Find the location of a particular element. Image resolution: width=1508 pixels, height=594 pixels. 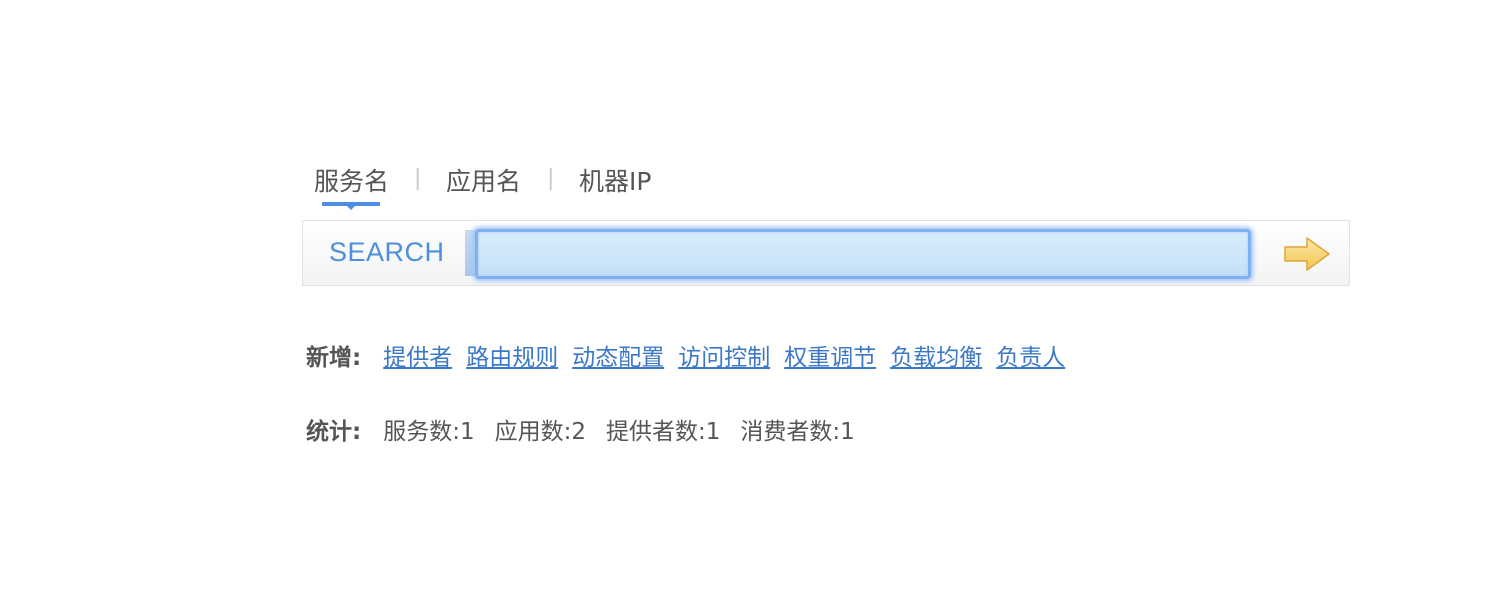

tab-application-name: 应用名 is located at coordinates (483, 180).